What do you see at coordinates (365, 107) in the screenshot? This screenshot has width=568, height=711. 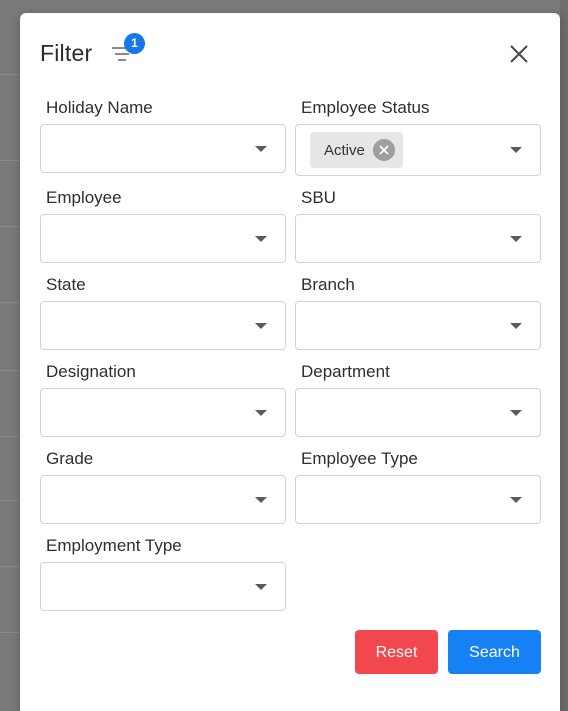 I see `employee-status-label: Employee Status` at bounding box center [365, 107].